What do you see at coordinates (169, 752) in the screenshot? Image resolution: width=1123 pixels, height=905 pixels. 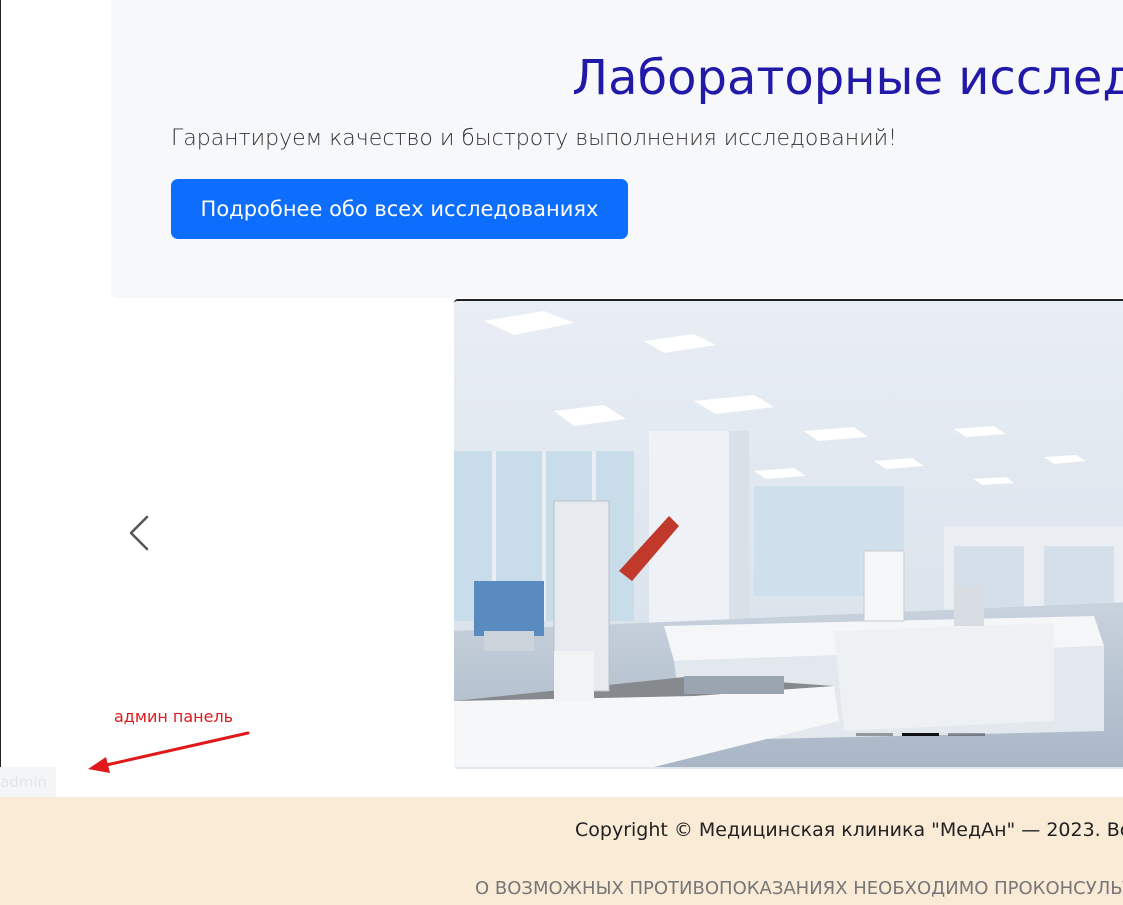 I see `annotation-arrow-icon` at bounding box center [169, 752].